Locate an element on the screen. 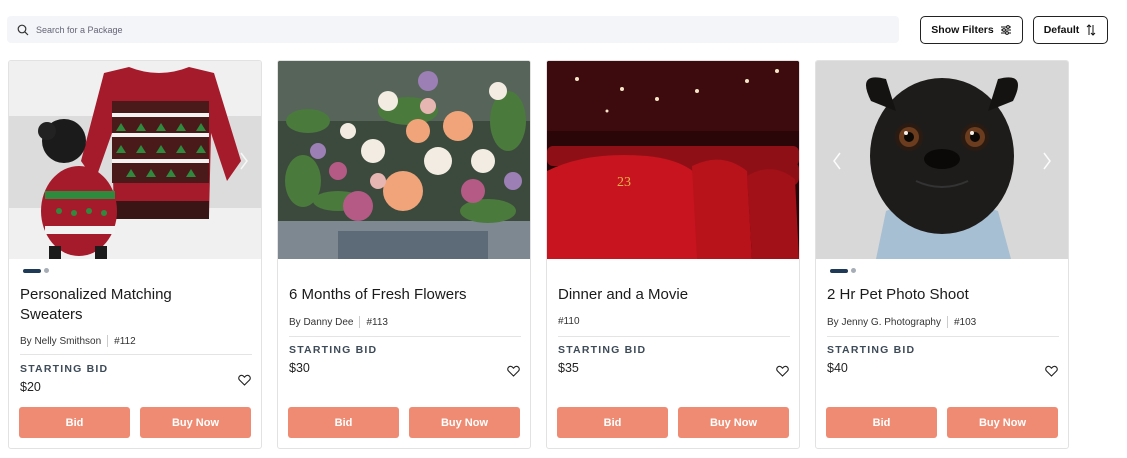 Image resolution: width=1127 pixels, height=458 pixels. sliders-icon is located at coordinates (1005, 30).